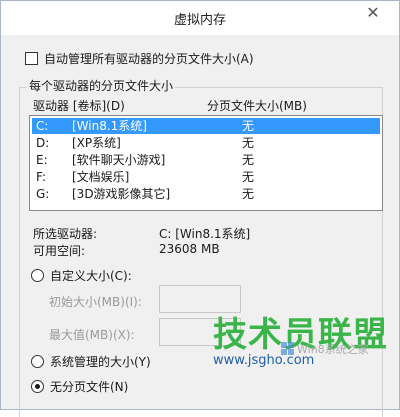  I want to click on max-size-label: 最大值(MB)(X):, so click(92, 335).